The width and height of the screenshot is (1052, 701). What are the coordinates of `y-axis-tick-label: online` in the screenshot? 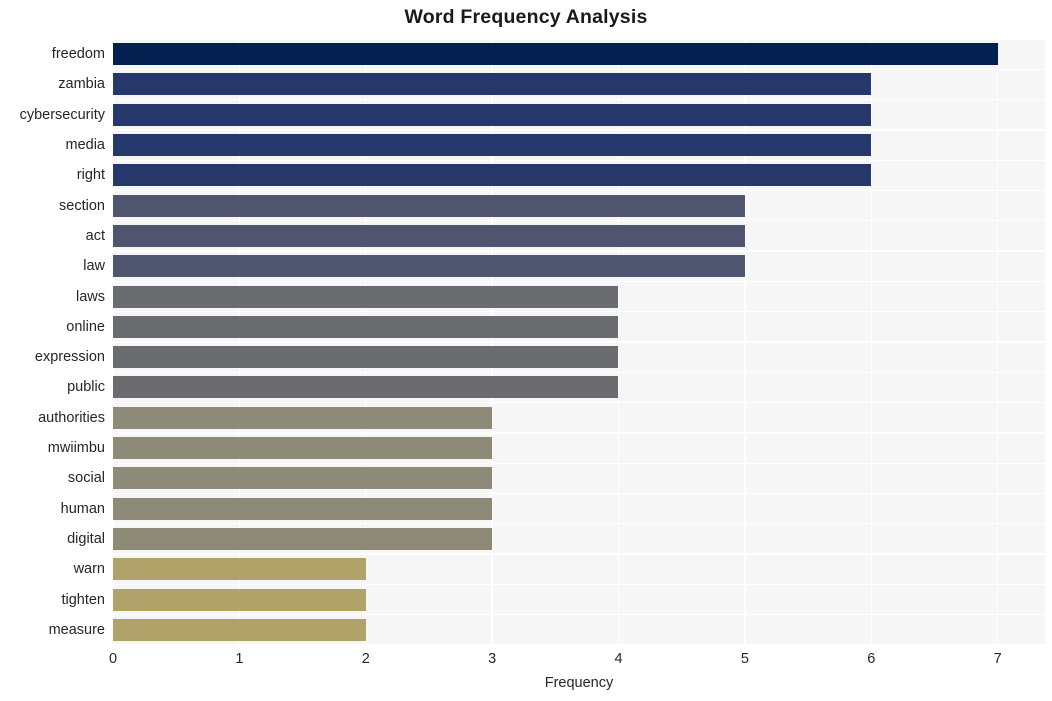 It's located at (85, 326).